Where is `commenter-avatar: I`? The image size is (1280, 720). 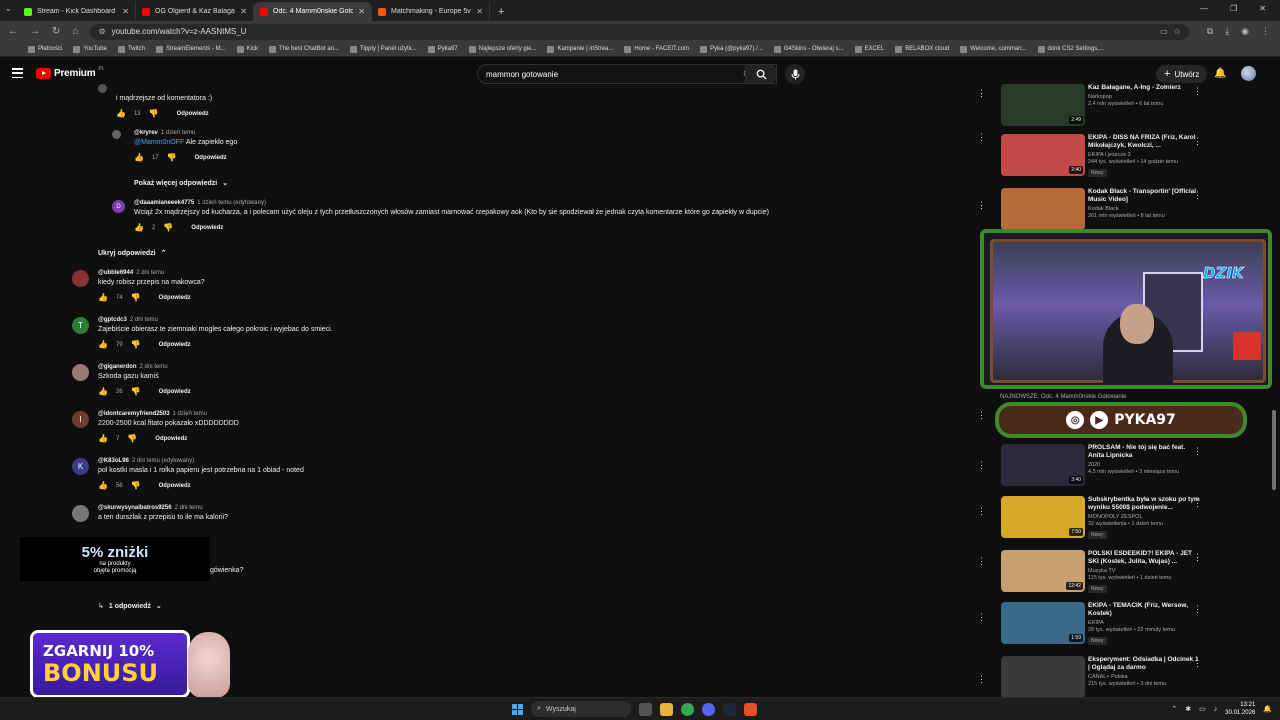
commenter-avatar: I is located at coordinates (80, 419).